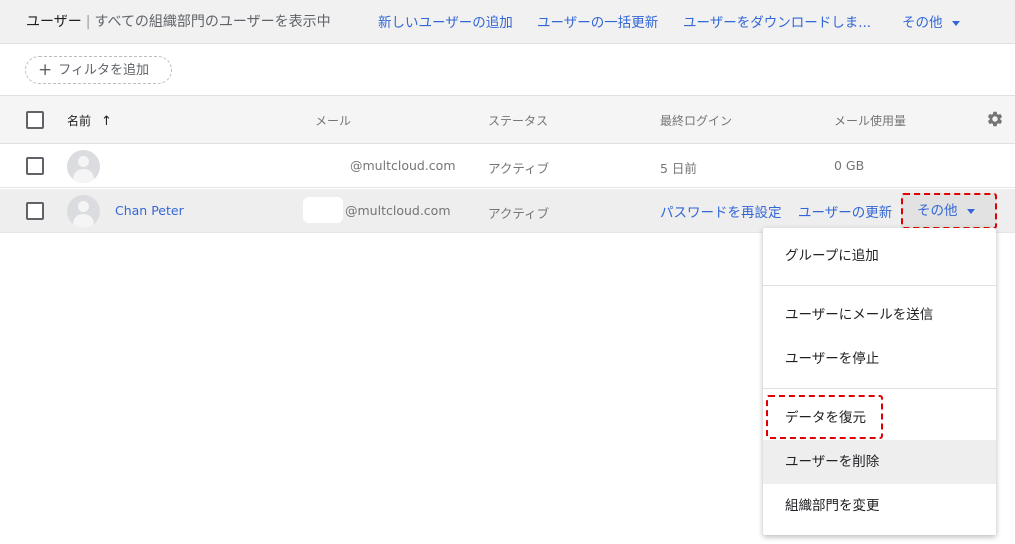  I want to click on bulk-update-users-button: ユーザーの一括更新, so click(597, 21).